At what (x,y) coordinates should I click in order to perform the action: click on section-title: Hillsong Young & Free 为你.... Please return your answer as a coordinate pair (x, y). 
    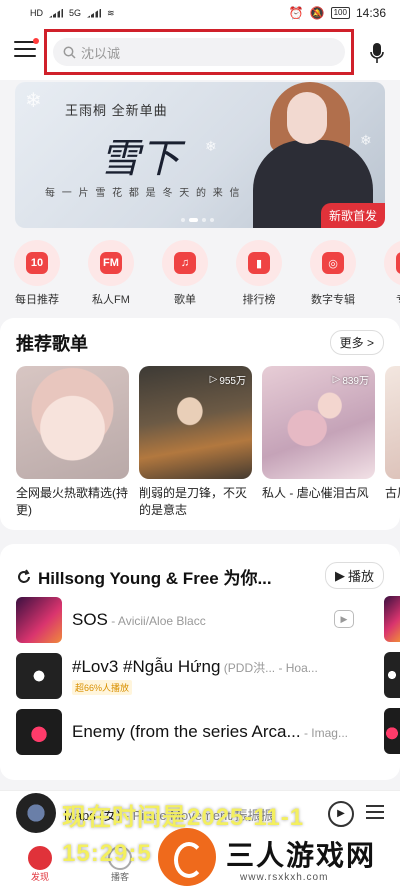
    Looking at the image, I should click on (155, 578).